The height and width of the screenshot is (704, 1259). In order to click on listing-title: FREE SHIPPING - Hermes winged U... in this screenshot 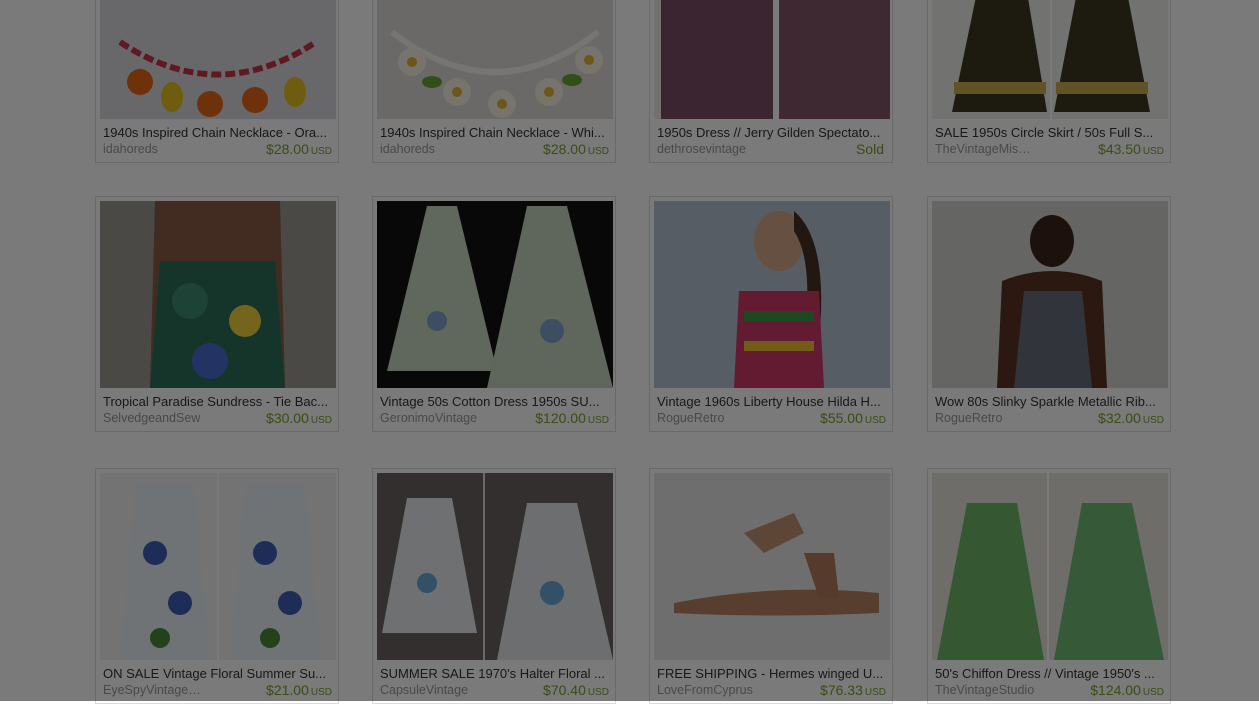, I will do `click(772, 673)`.